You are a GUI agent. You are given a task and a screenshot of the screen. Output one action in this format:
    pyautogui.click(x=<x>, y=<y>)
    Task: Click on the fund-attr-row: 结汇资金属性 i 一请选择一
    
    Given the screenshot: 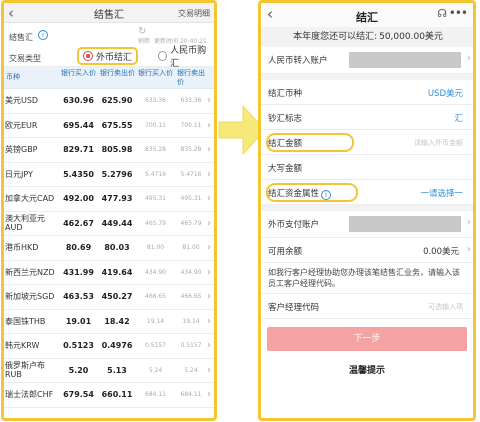 What is the action you would take?
    pyautogui.click(x=367, y=192)
    